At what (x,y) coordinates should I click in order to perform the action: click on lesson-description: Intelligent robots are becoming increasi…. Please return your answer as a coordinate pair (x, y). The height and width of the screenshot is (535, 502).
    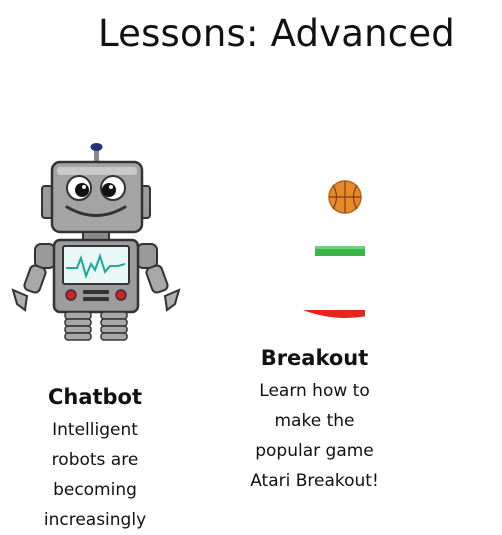
    Looking at the image, I should click on (95, 475).